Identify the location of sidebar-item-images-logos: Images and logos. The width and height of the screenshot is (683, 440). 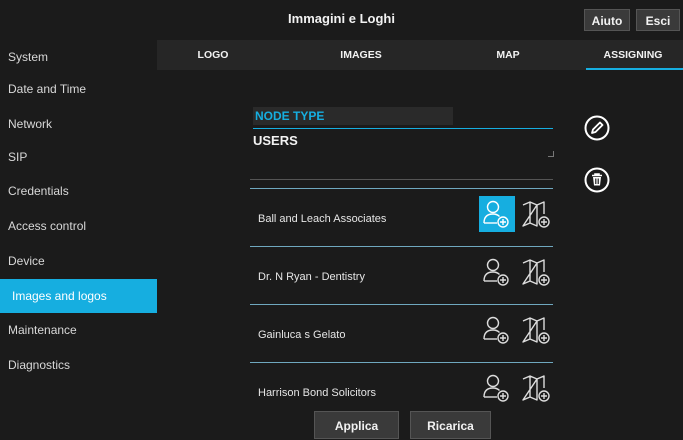
(78, 296).